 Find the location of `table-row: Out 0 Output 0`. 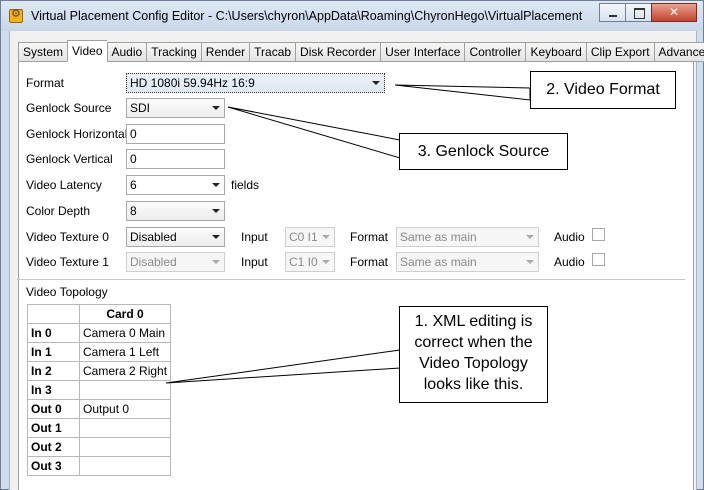

table-row: Out 0 Output 0 is located at coordinates (99, 409).